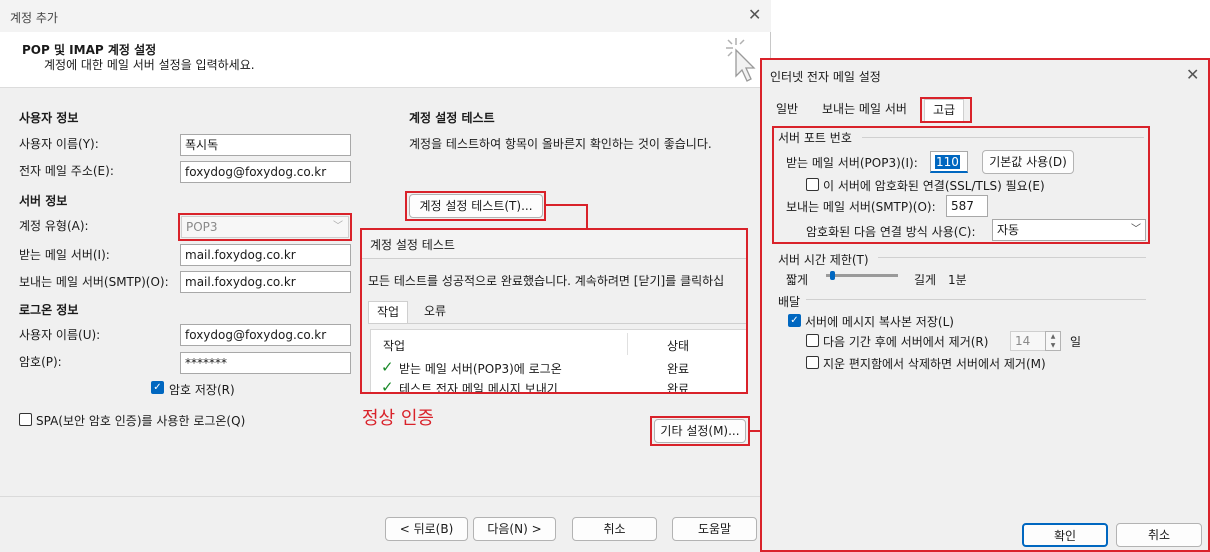 Image resolution: width=1210 pixels, height=552 pixels. Describe the element at coordinates (94, 282) in the screenshot. I see `outgoing-server-label: 보내는 메일 서버(SMTP)(O):` at that location.